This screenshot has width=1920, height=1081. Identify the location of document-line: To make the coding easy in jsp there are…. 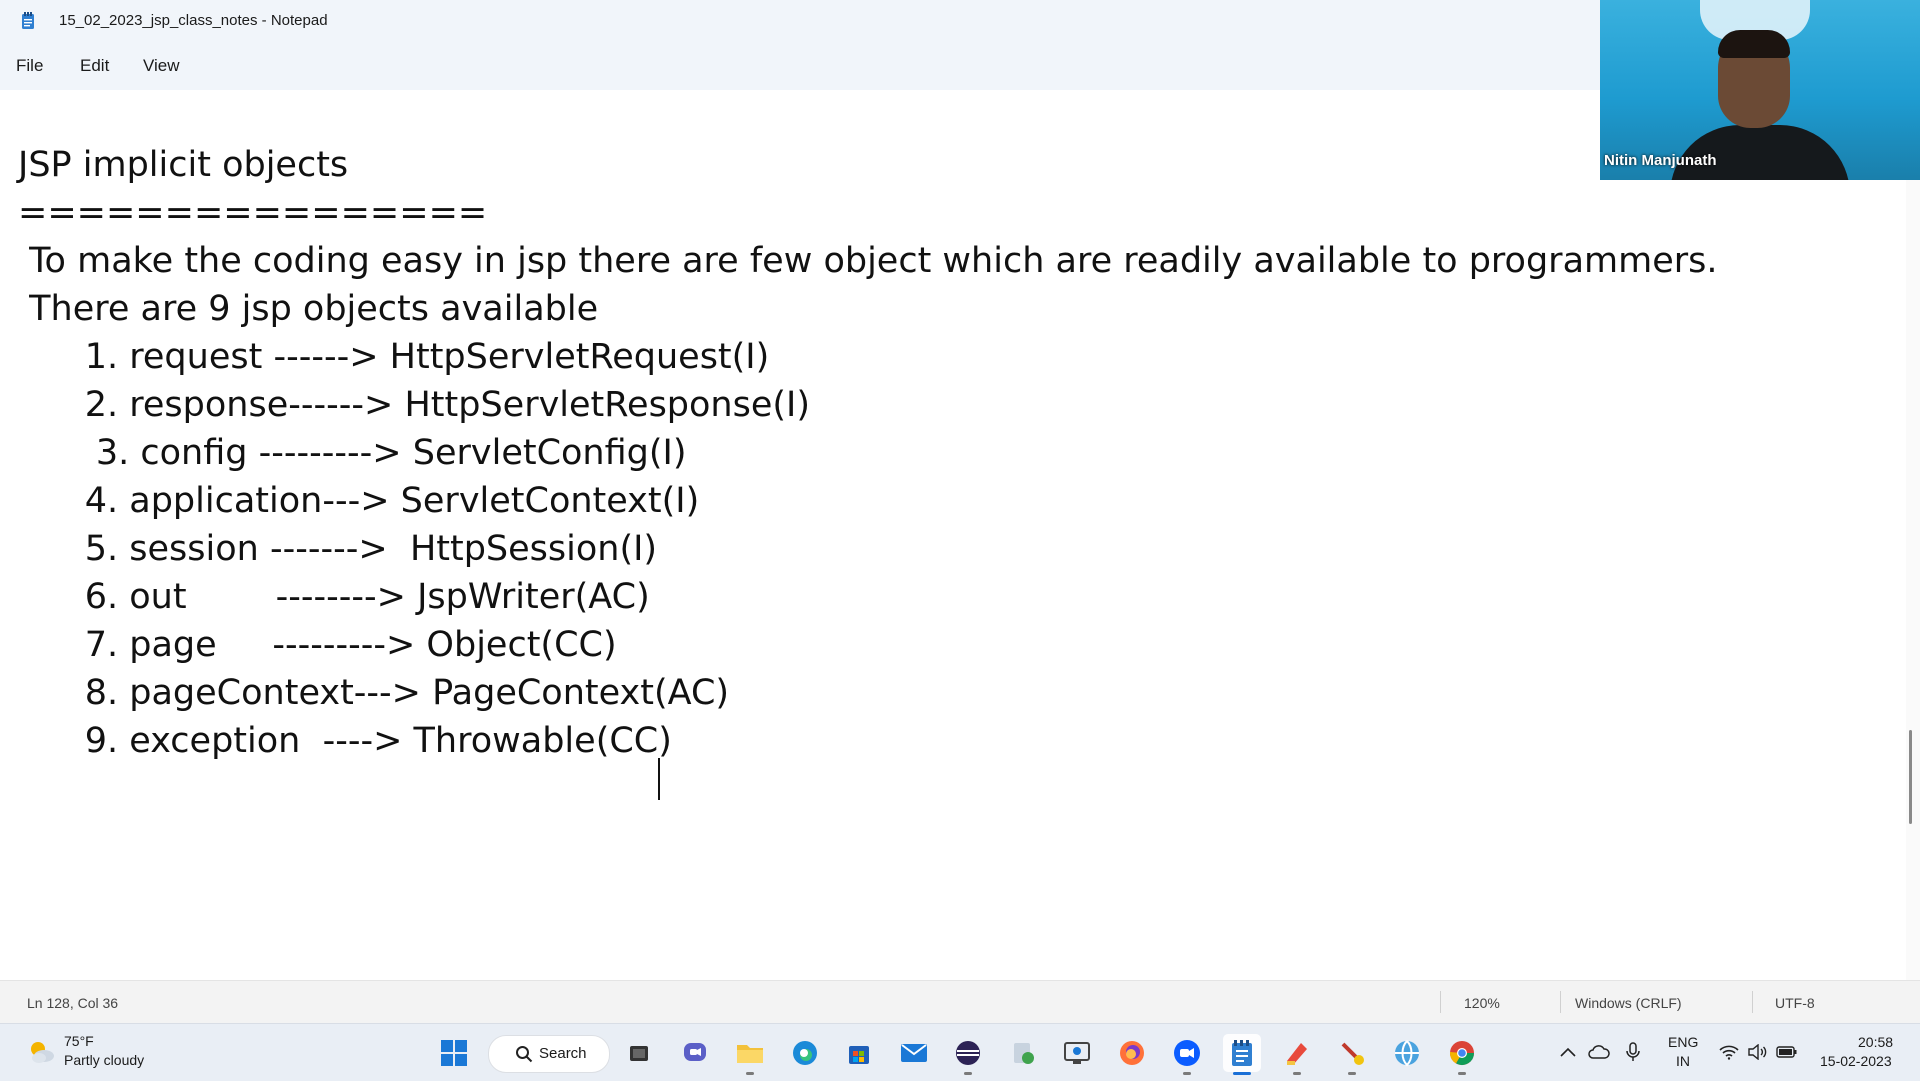
(868, 261).